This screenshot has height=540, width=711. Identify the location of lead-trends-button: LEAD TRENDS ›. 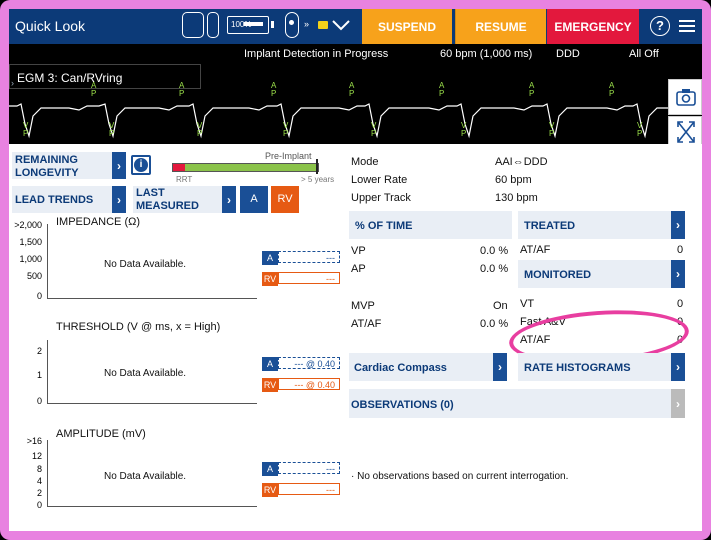
(69, 199).